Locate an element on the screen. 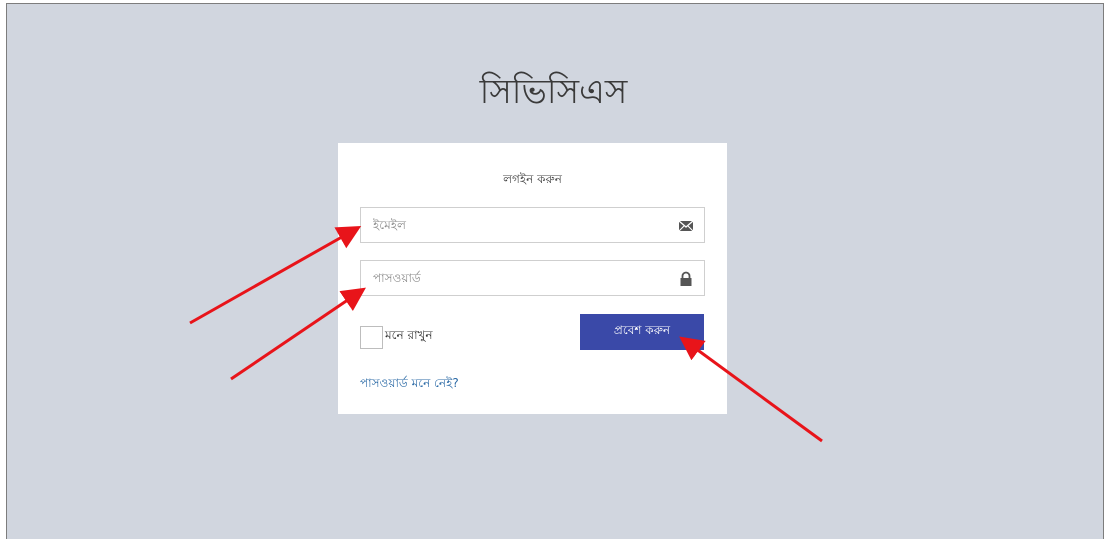 The image size is (1107, 539). envelope-icon is located at coordinates (686, 226).